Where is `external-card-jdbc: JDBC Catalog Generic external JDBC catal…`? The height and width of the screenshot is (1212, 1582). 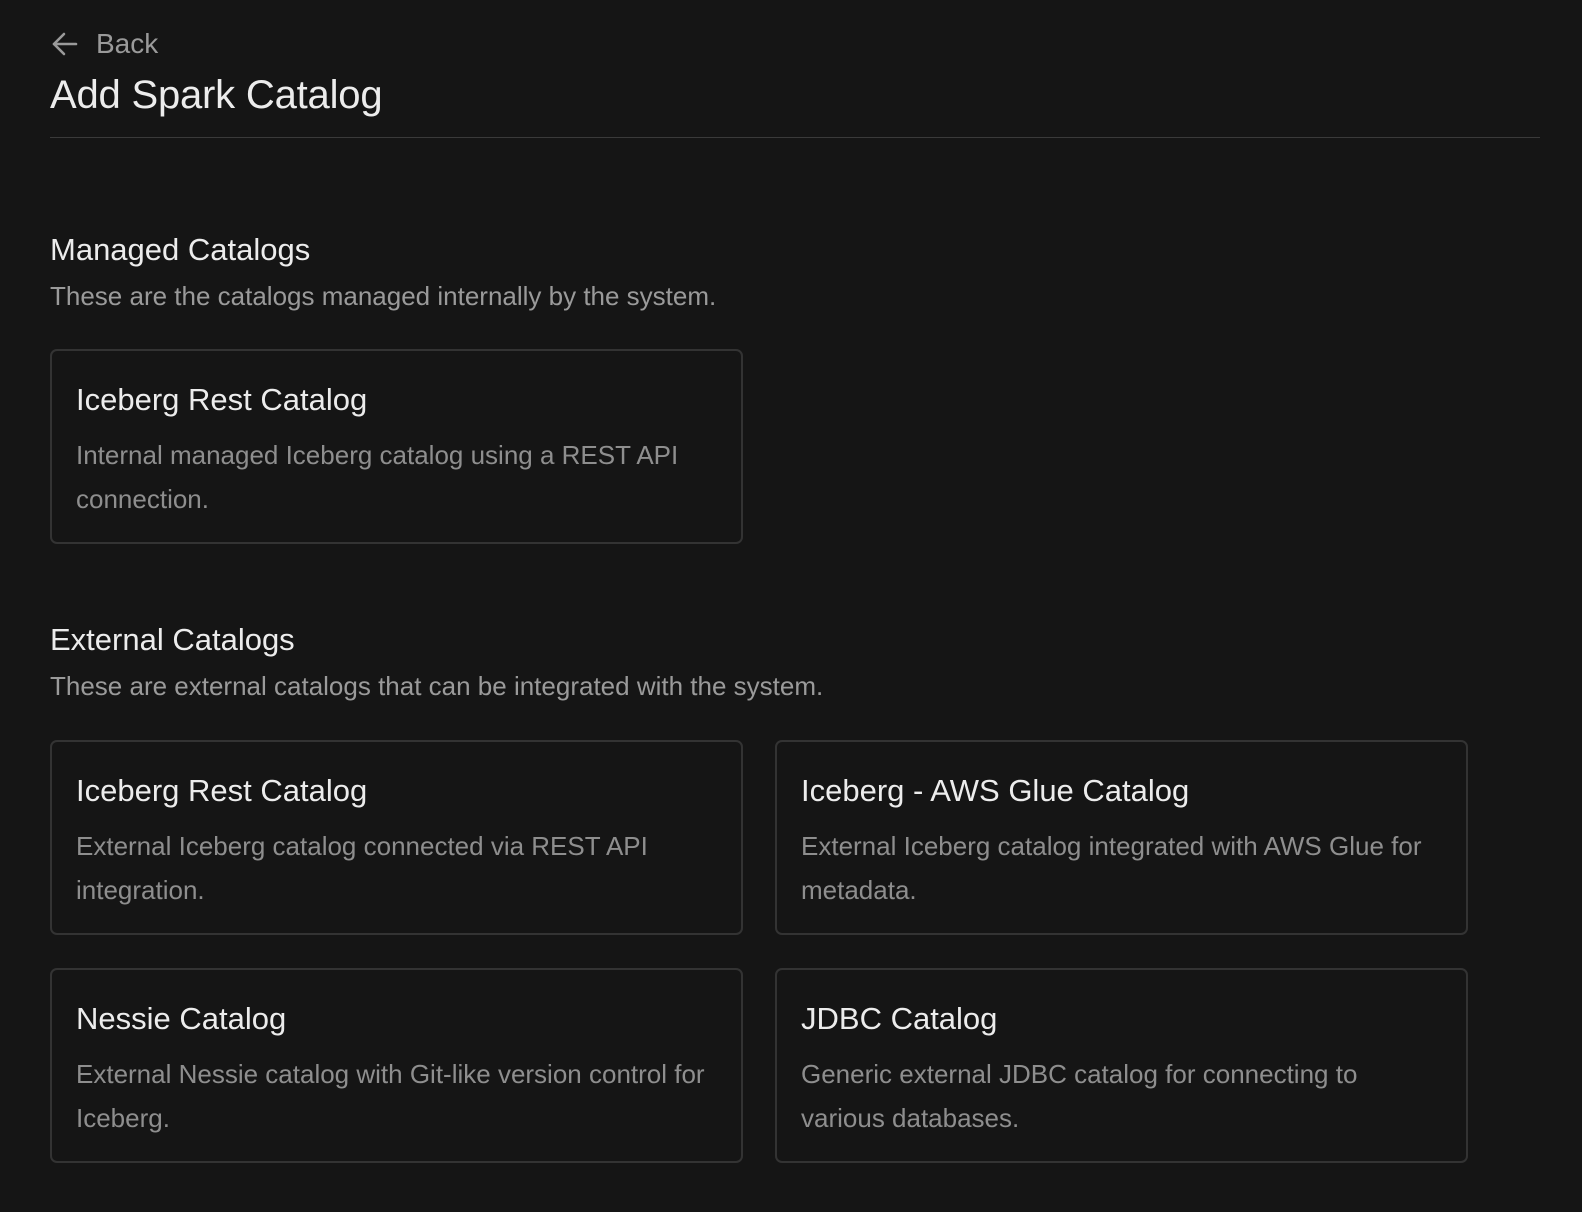 external-card-jdbc: JDBC Catalog Generic external JDBC catal… is located at coordinates (1121, 1065).